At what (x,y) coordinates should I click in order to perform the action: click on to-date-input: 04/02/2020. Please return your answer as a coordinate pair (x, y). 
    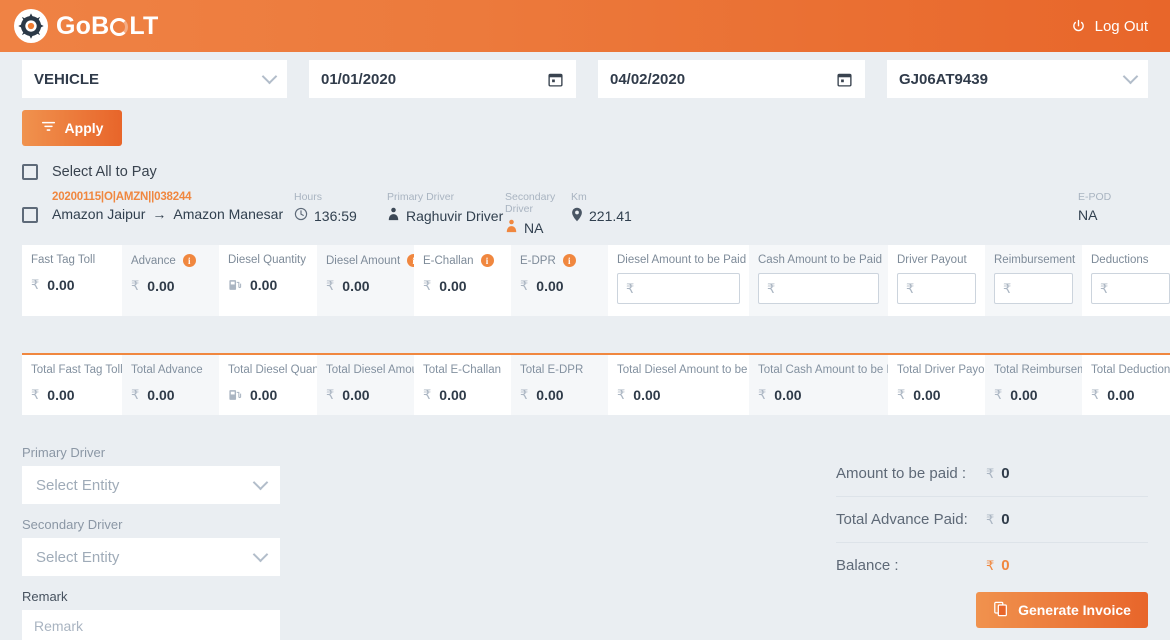
    Looking at the image, I should click on (731, 79).